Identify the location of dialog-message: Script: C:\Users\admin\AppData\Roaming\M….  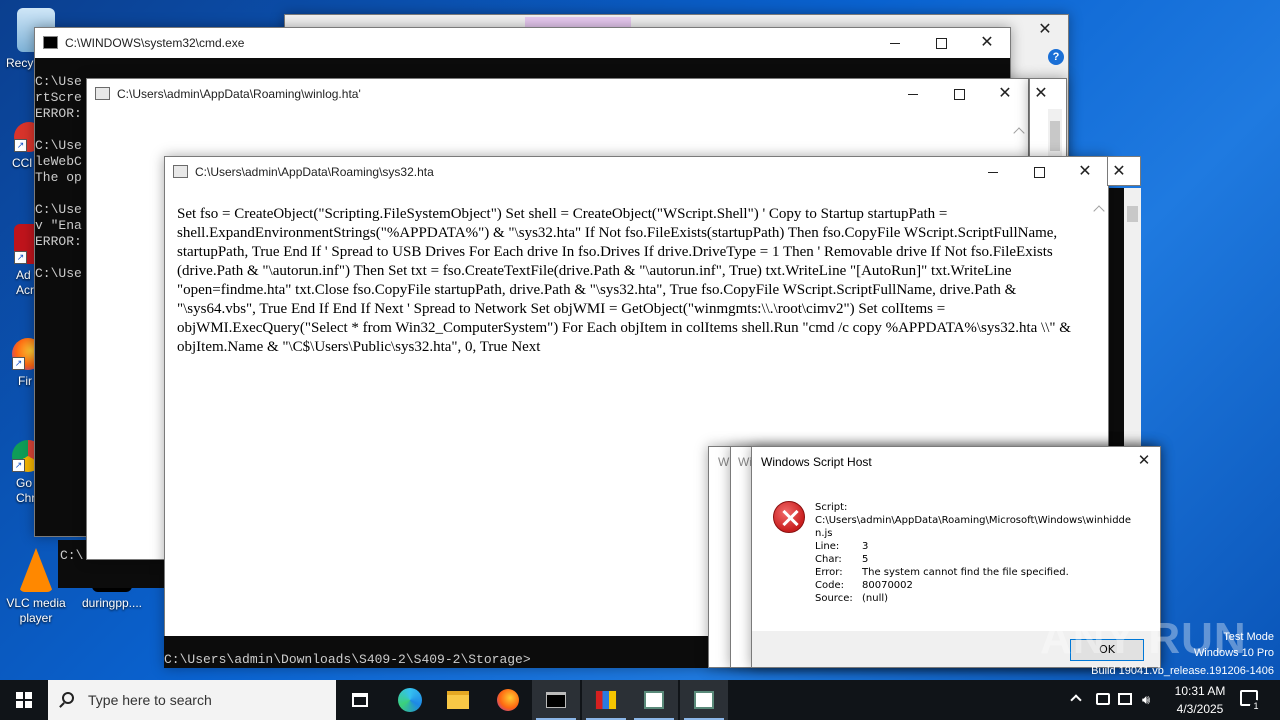
(980, 553).